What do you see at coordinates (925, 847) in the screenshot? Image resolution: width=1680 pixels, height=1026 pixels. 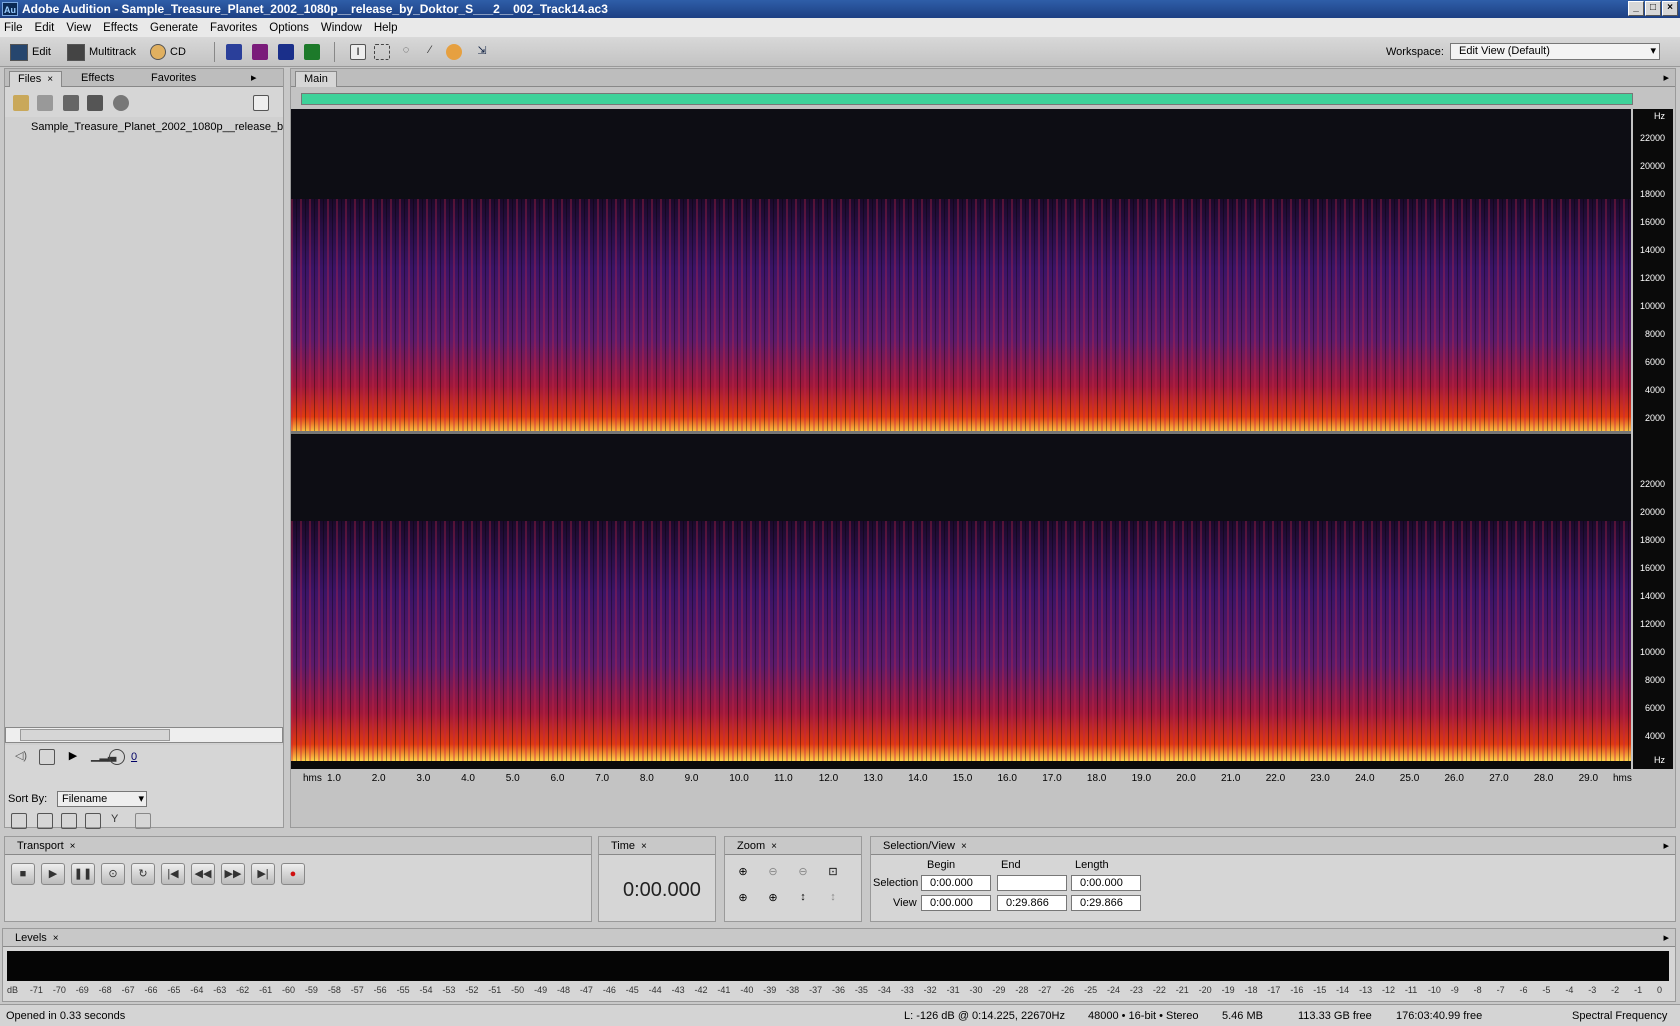 I see `tab-selection-view: Selection/View ×` at bounding box center [925, 847].